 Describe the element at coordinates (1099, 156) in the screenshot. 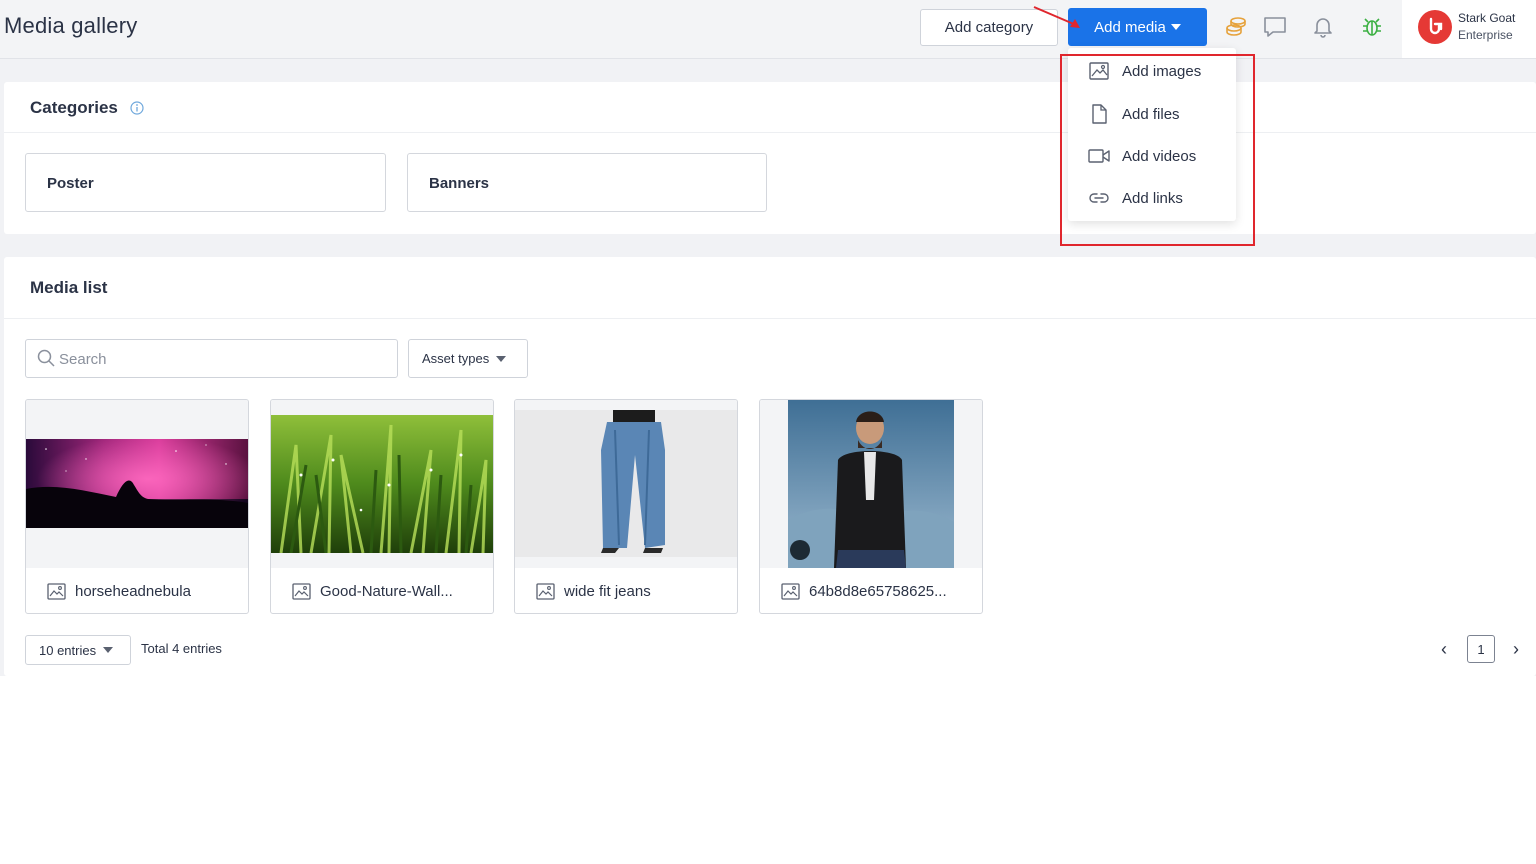

I see `video-icon` at that location.